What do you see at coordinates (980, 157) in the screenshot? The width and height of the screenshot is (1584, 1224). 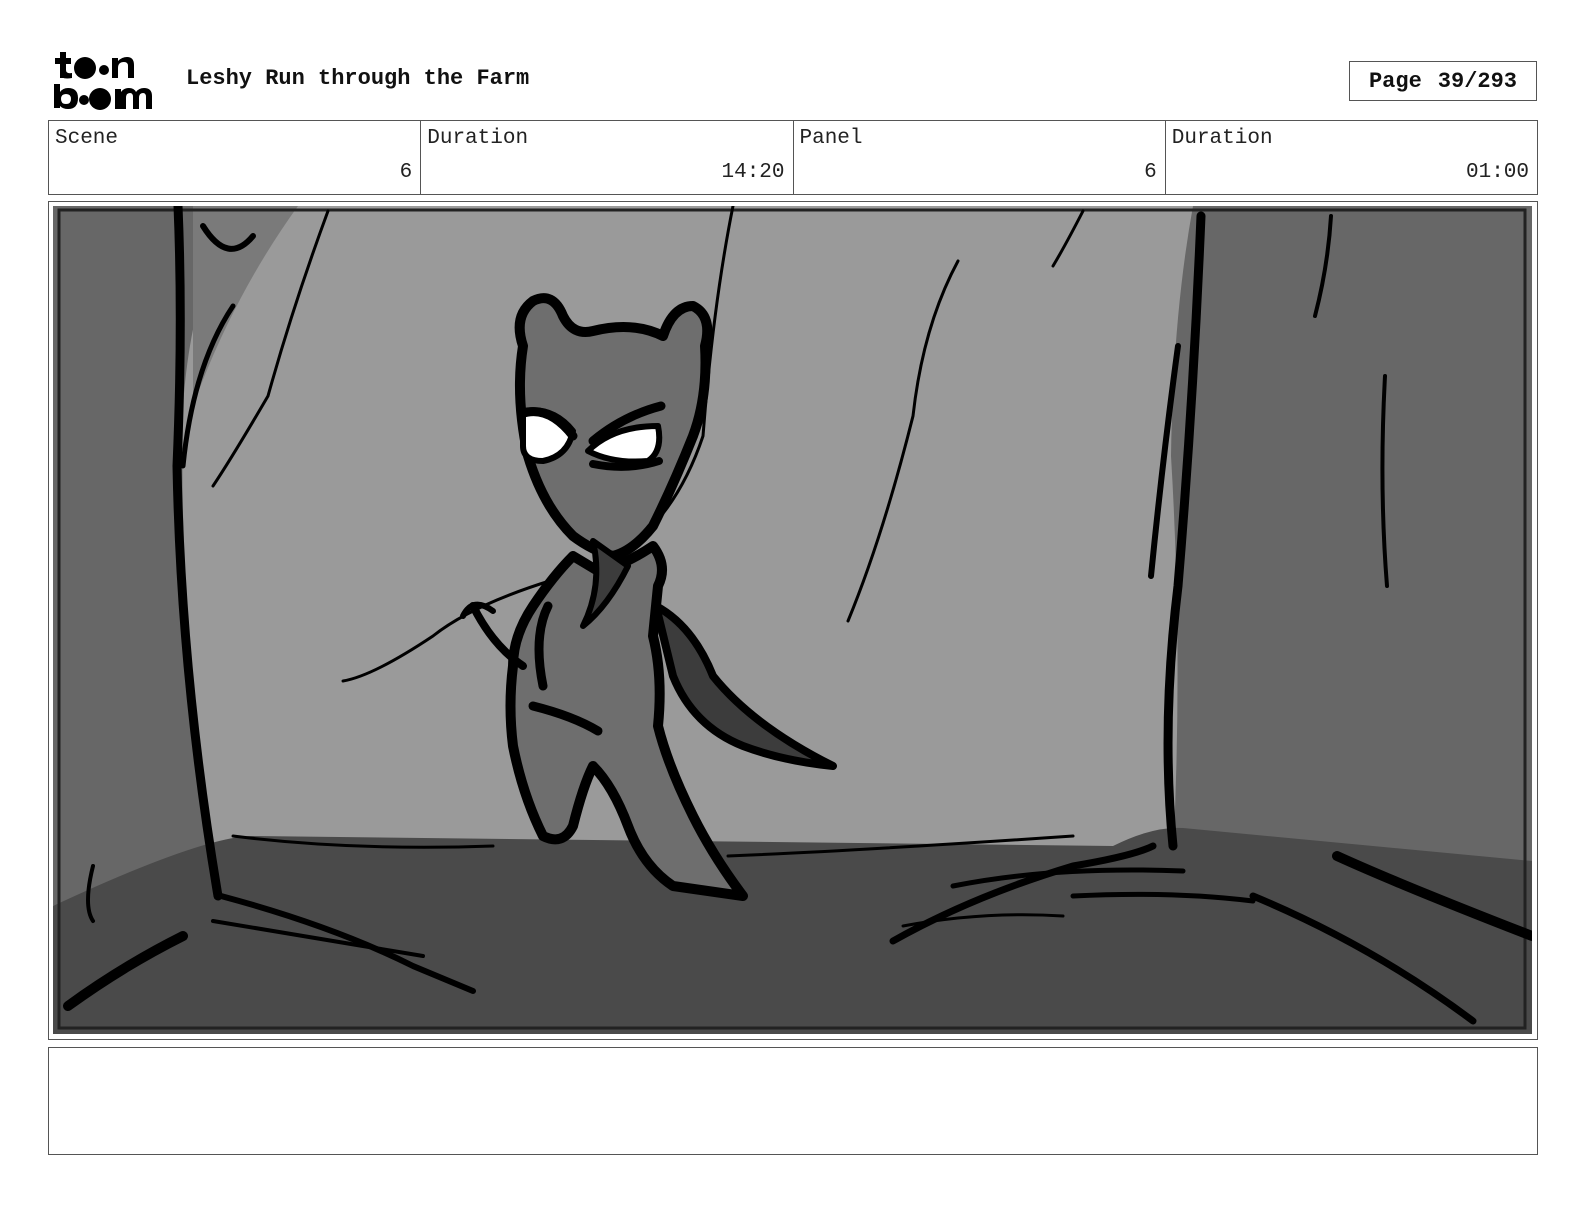 I see `panel-cell: Panel 6` at bounding box center [980, 157].